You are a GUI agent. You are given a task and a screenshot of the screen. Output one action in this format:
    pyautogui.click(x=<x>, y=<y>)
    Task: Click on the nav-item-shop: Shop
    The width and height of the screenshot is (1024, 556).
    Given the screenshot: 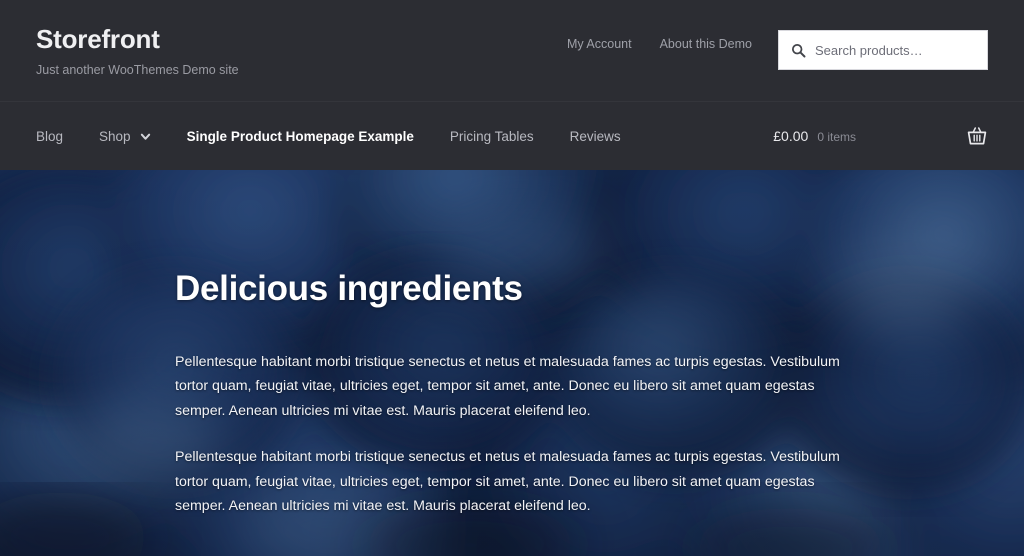 What is the action you would take?
    pyautogui.click(x=125, y=136)
    